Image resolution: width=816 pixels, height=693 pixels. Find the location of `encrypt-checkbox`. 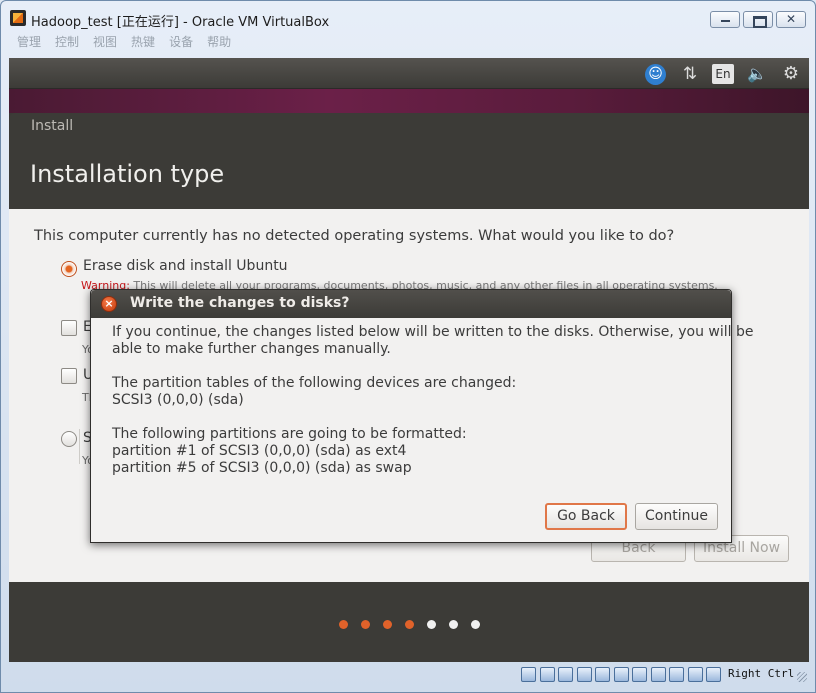

encrypt-checkbox is located at coordinates (69, 328).